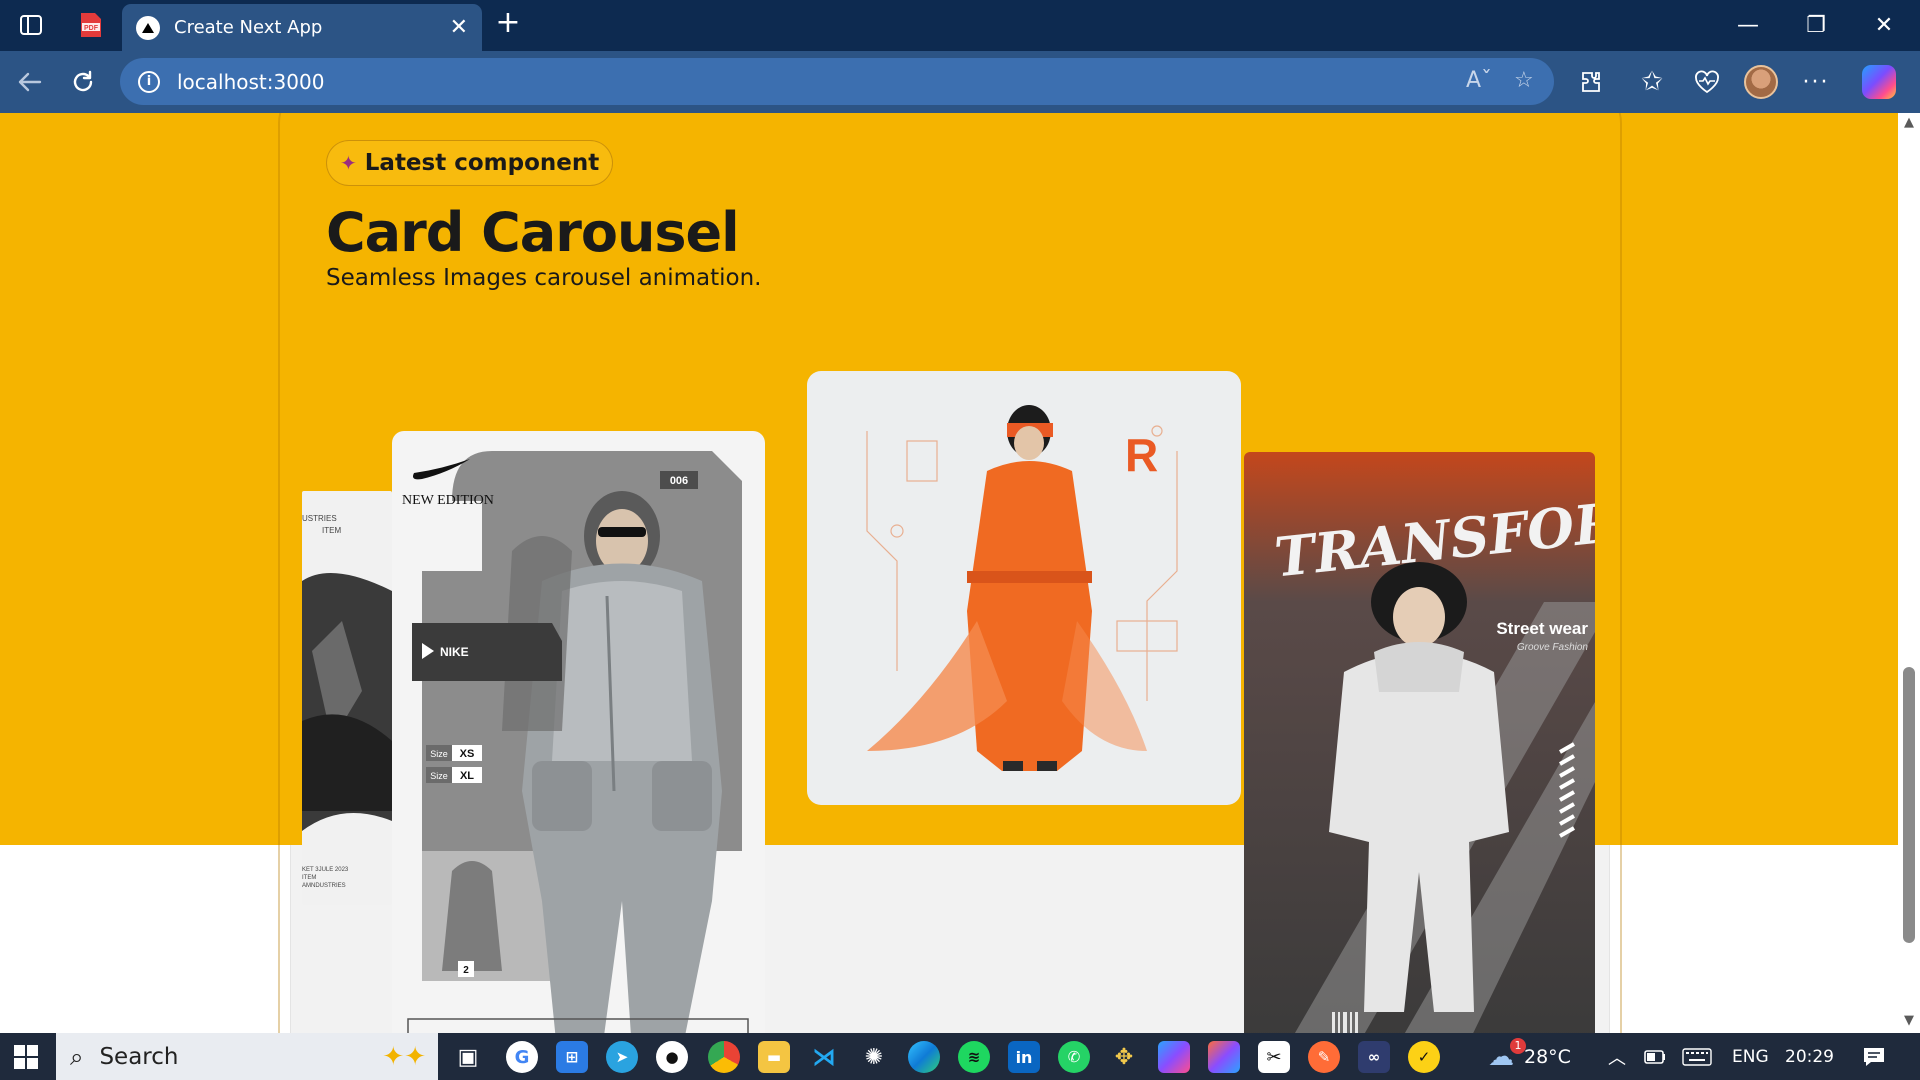 This screenshot has height=1080, width=1920. Describe the element at coordinates (1141, 455) in the screenshot. I see `orange-card-logo: R` at that location.